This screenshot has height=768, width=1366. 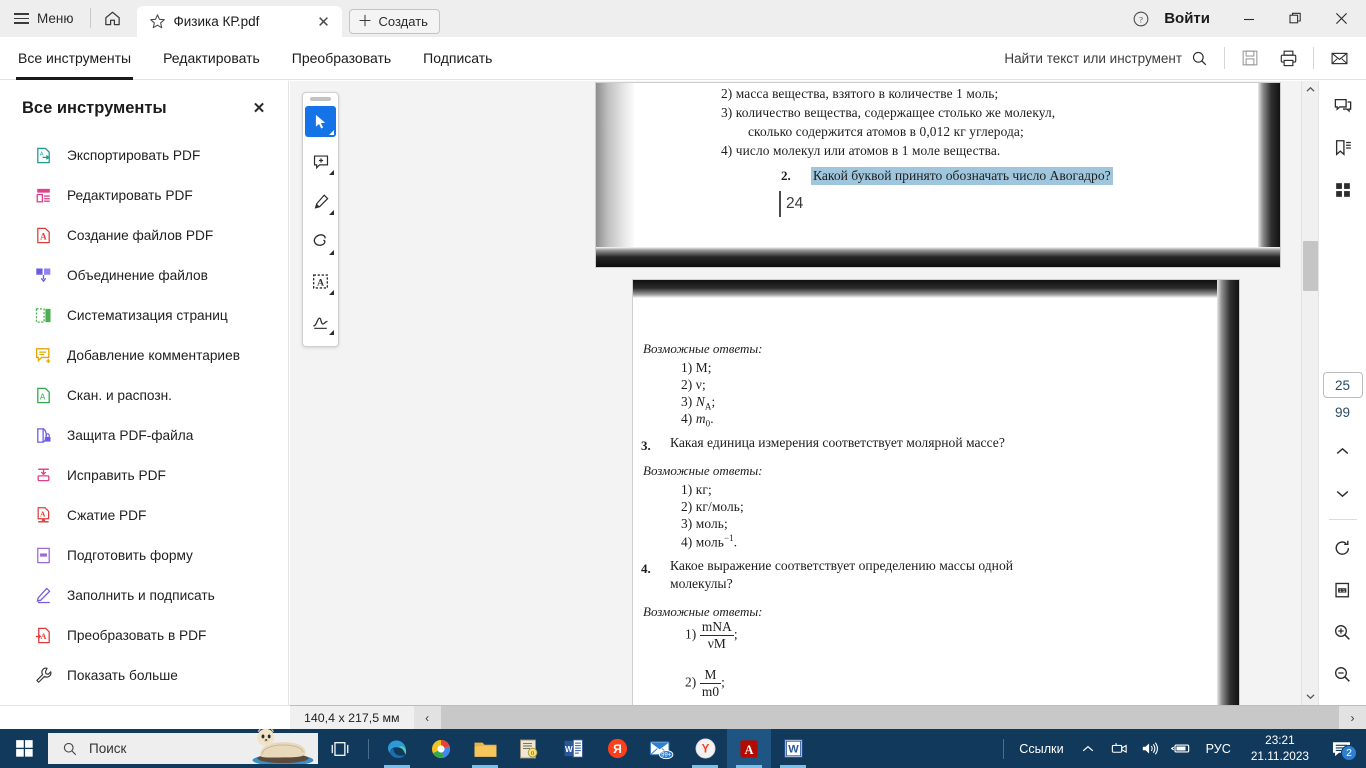 I want to click on taskbar-app-yandex-browser: Y, so click(x=705, y=748).